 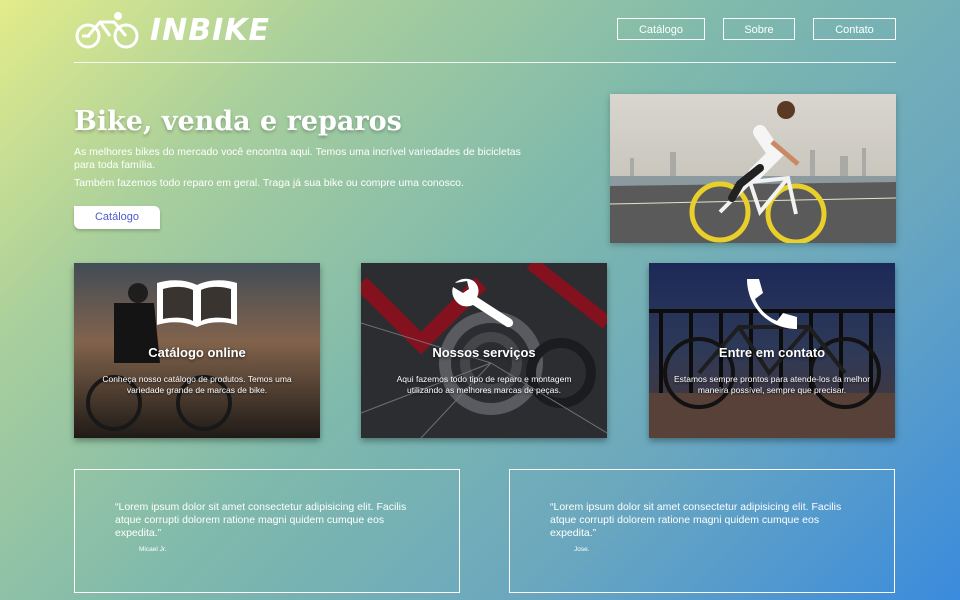 I want to click on open-book-icon, so click(x=197, y=303).